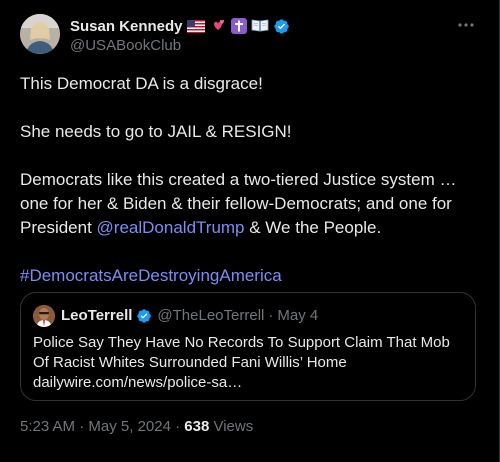 The height and width of the screenshot is (462, 500). I want to click on two-hearts-icon, so click(218, 26).